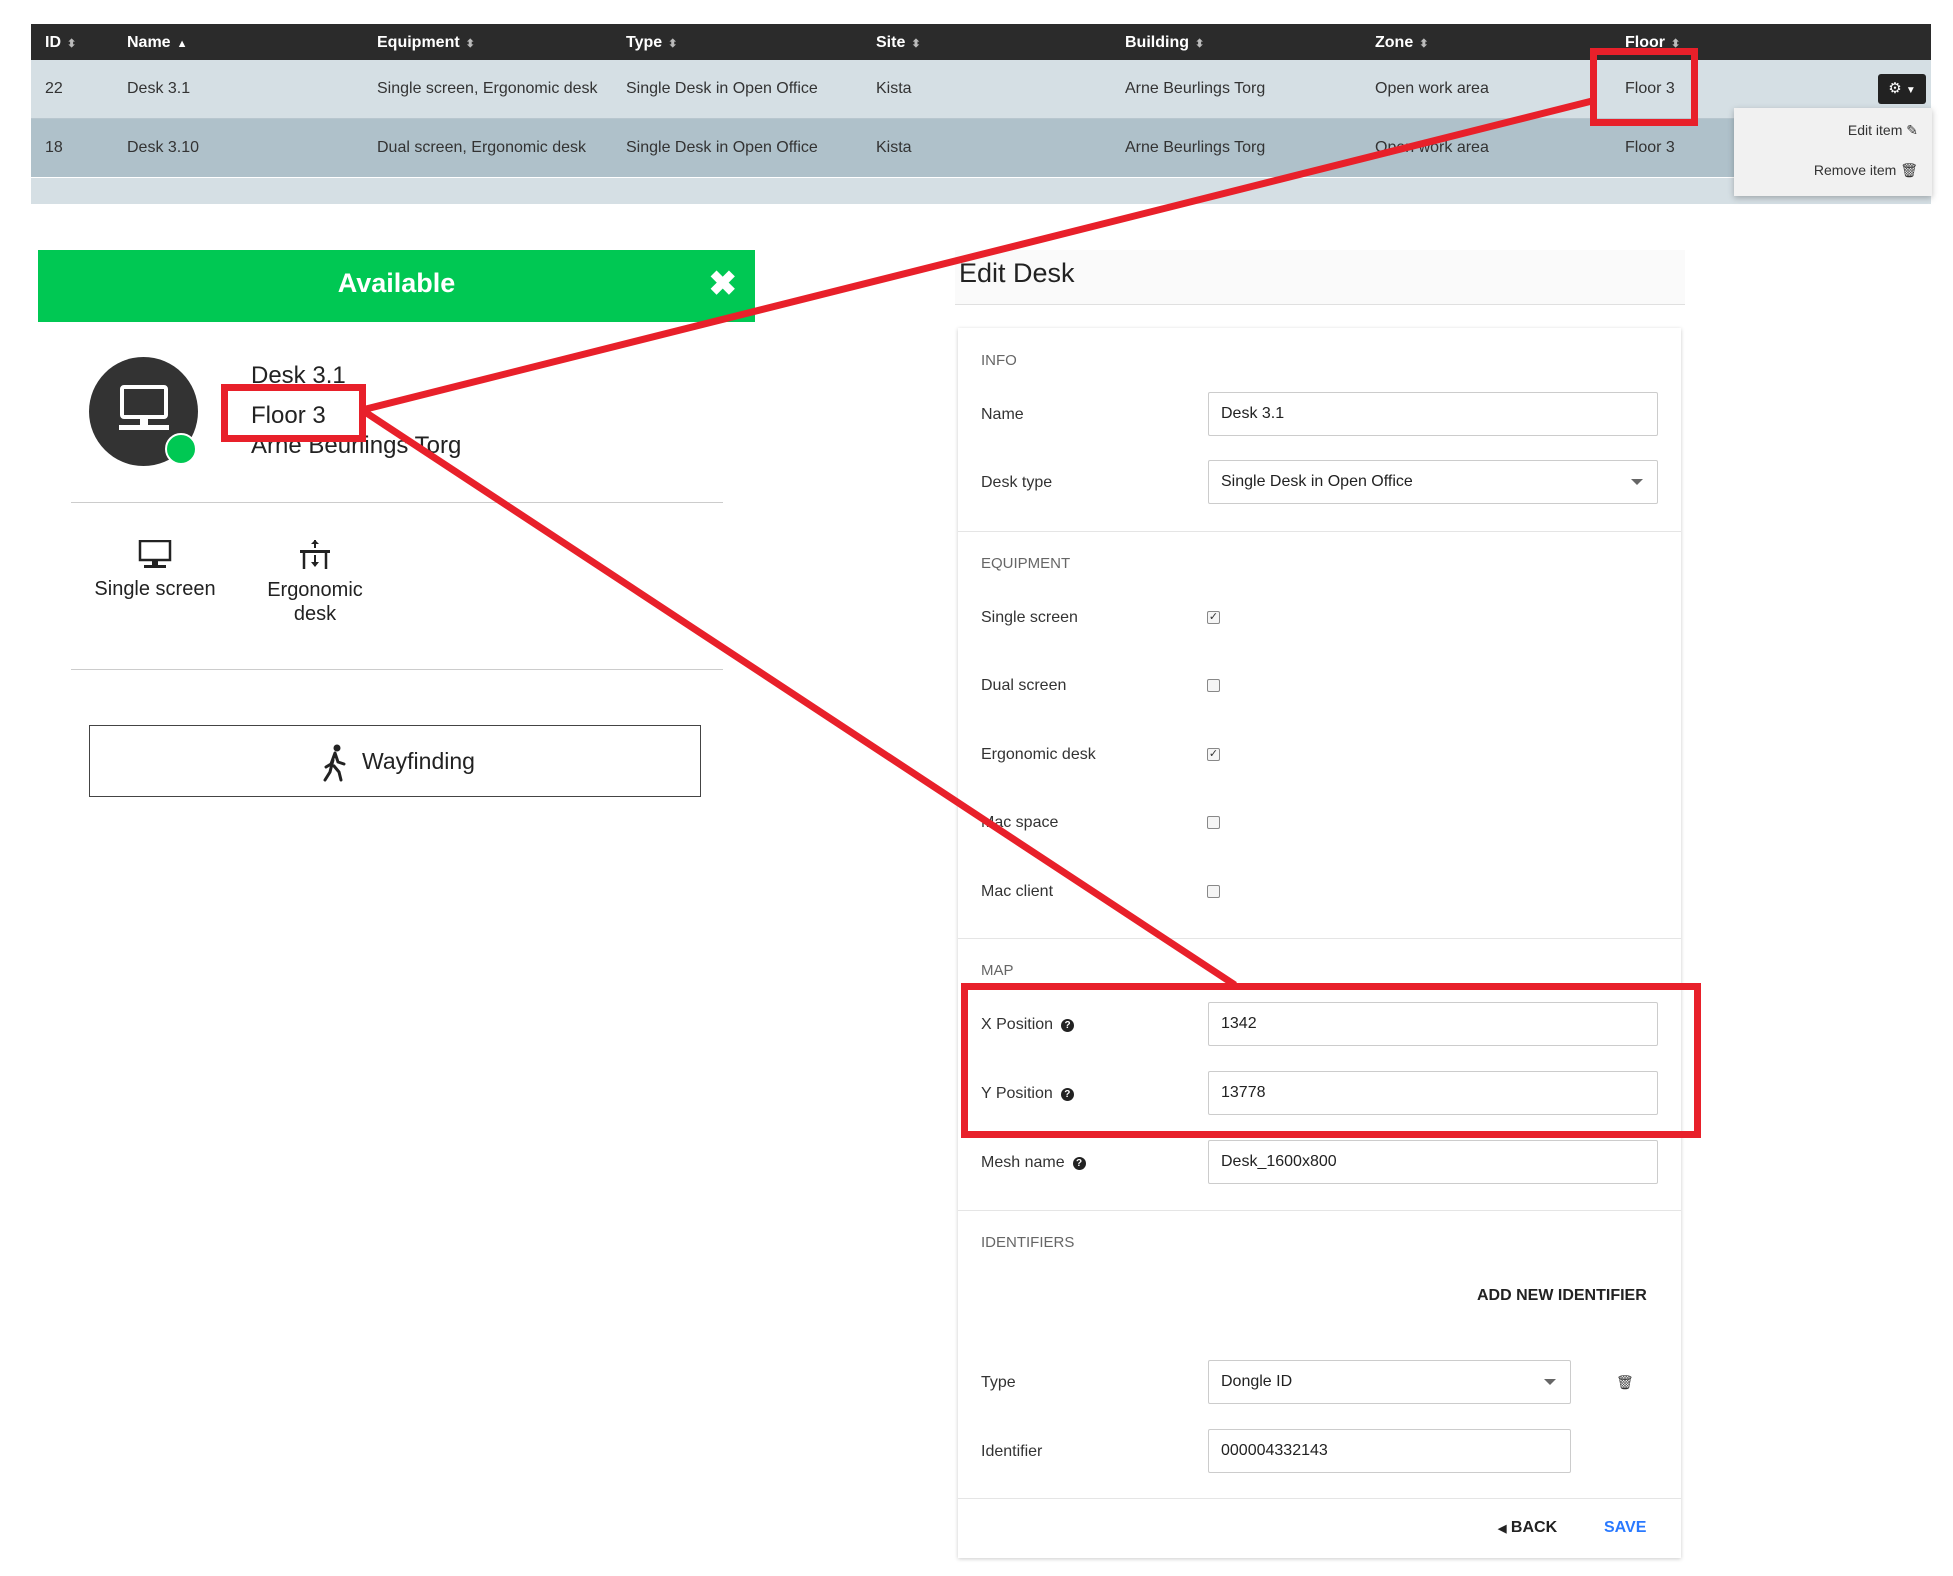 The image size is (1953, 1576). I want to click on annotation-box-map-position, so click(1331, 1060).